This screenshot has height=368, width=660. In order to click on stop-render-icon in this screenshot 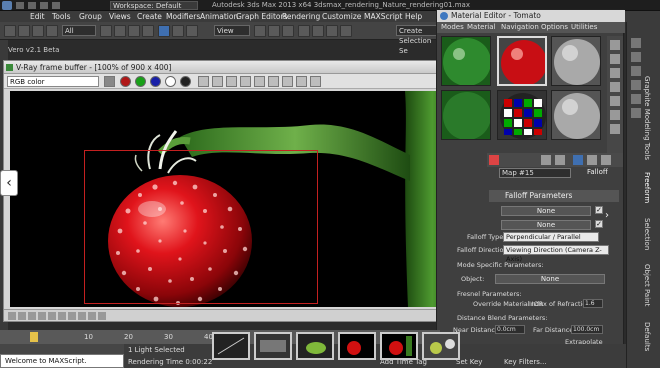, I will do `click(315, 81)`.